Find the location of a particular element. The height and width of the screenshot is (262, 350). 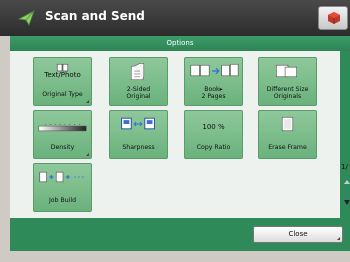

page-indicator: 1/ is located at coordinates (344, 167).